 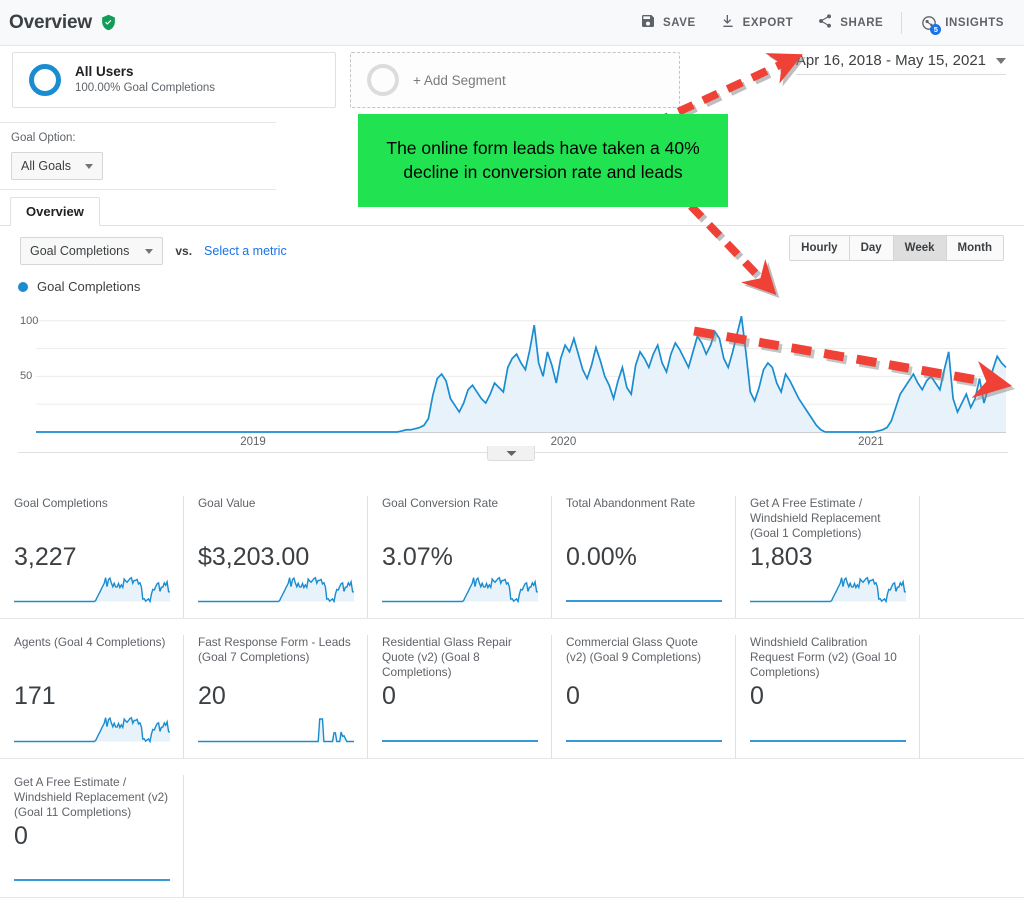 What do you see at coordinates (820, 248) in the screenshot?
I see `granularity-hourly: Hourly` at bounding box center [820, 248].